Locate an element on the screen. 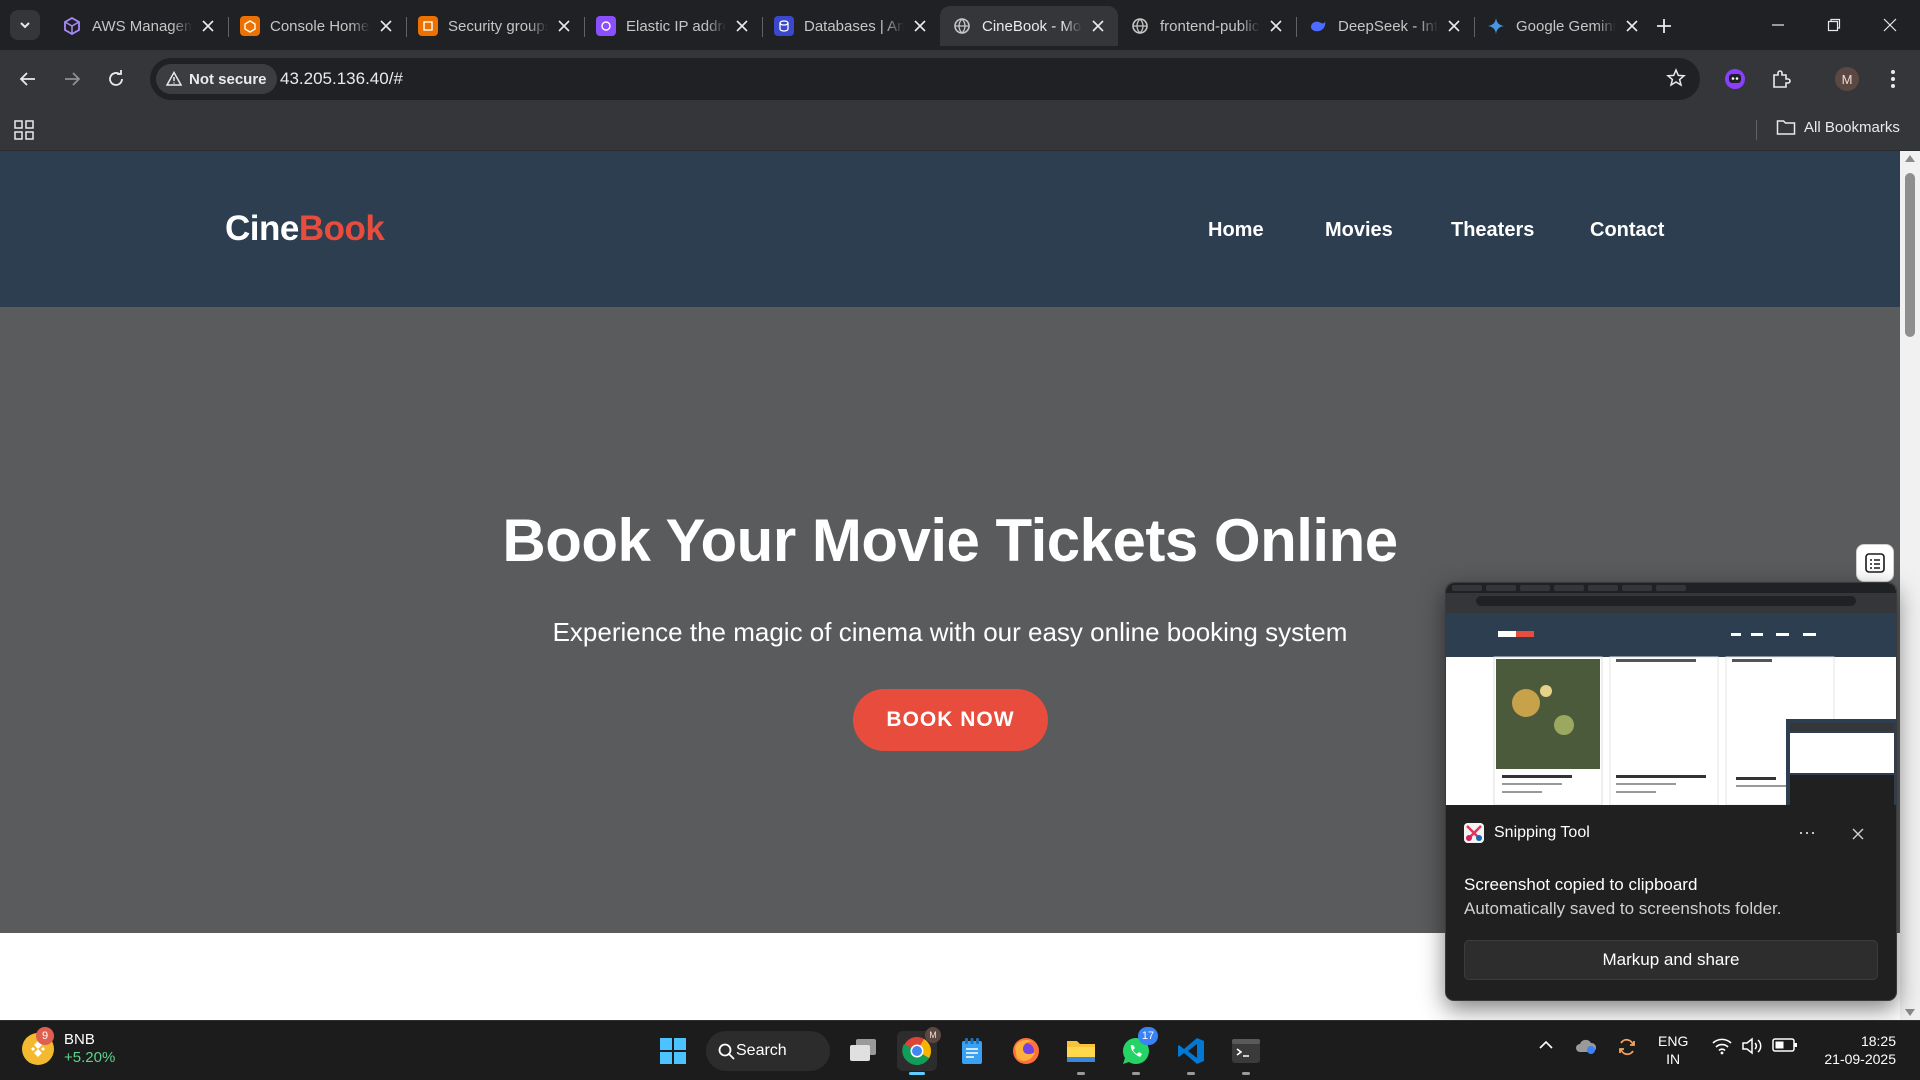 The height and width of the screenshot is (1080, 1920). tab-title: Console Home is located at coordinates (320, 26).